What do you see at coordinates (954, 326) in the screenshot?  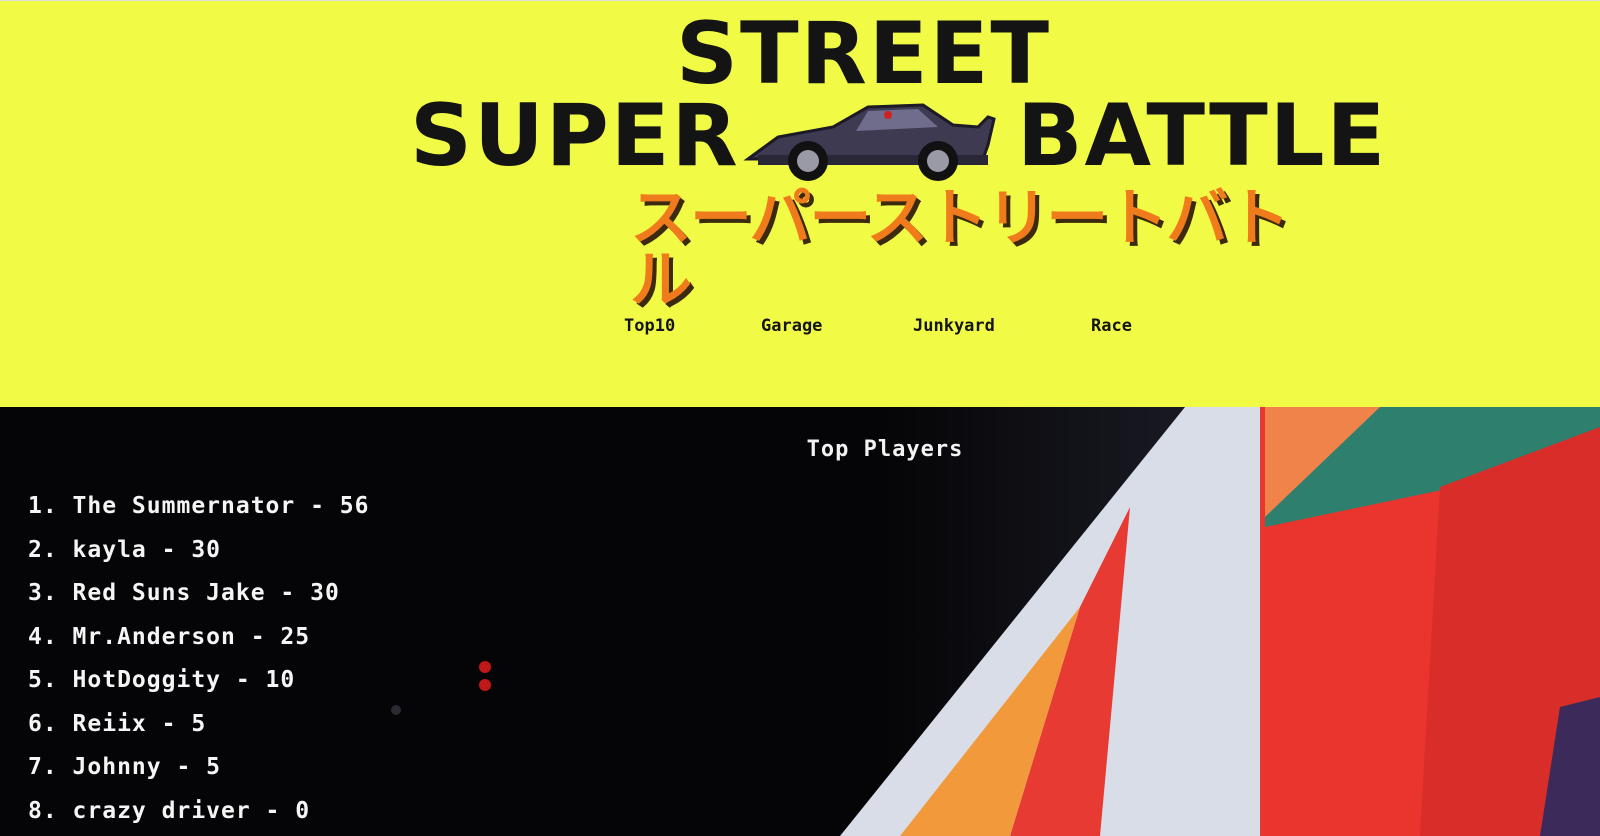 I see `nav-junkyard: Junkyard` at bounding box center [954, 326].